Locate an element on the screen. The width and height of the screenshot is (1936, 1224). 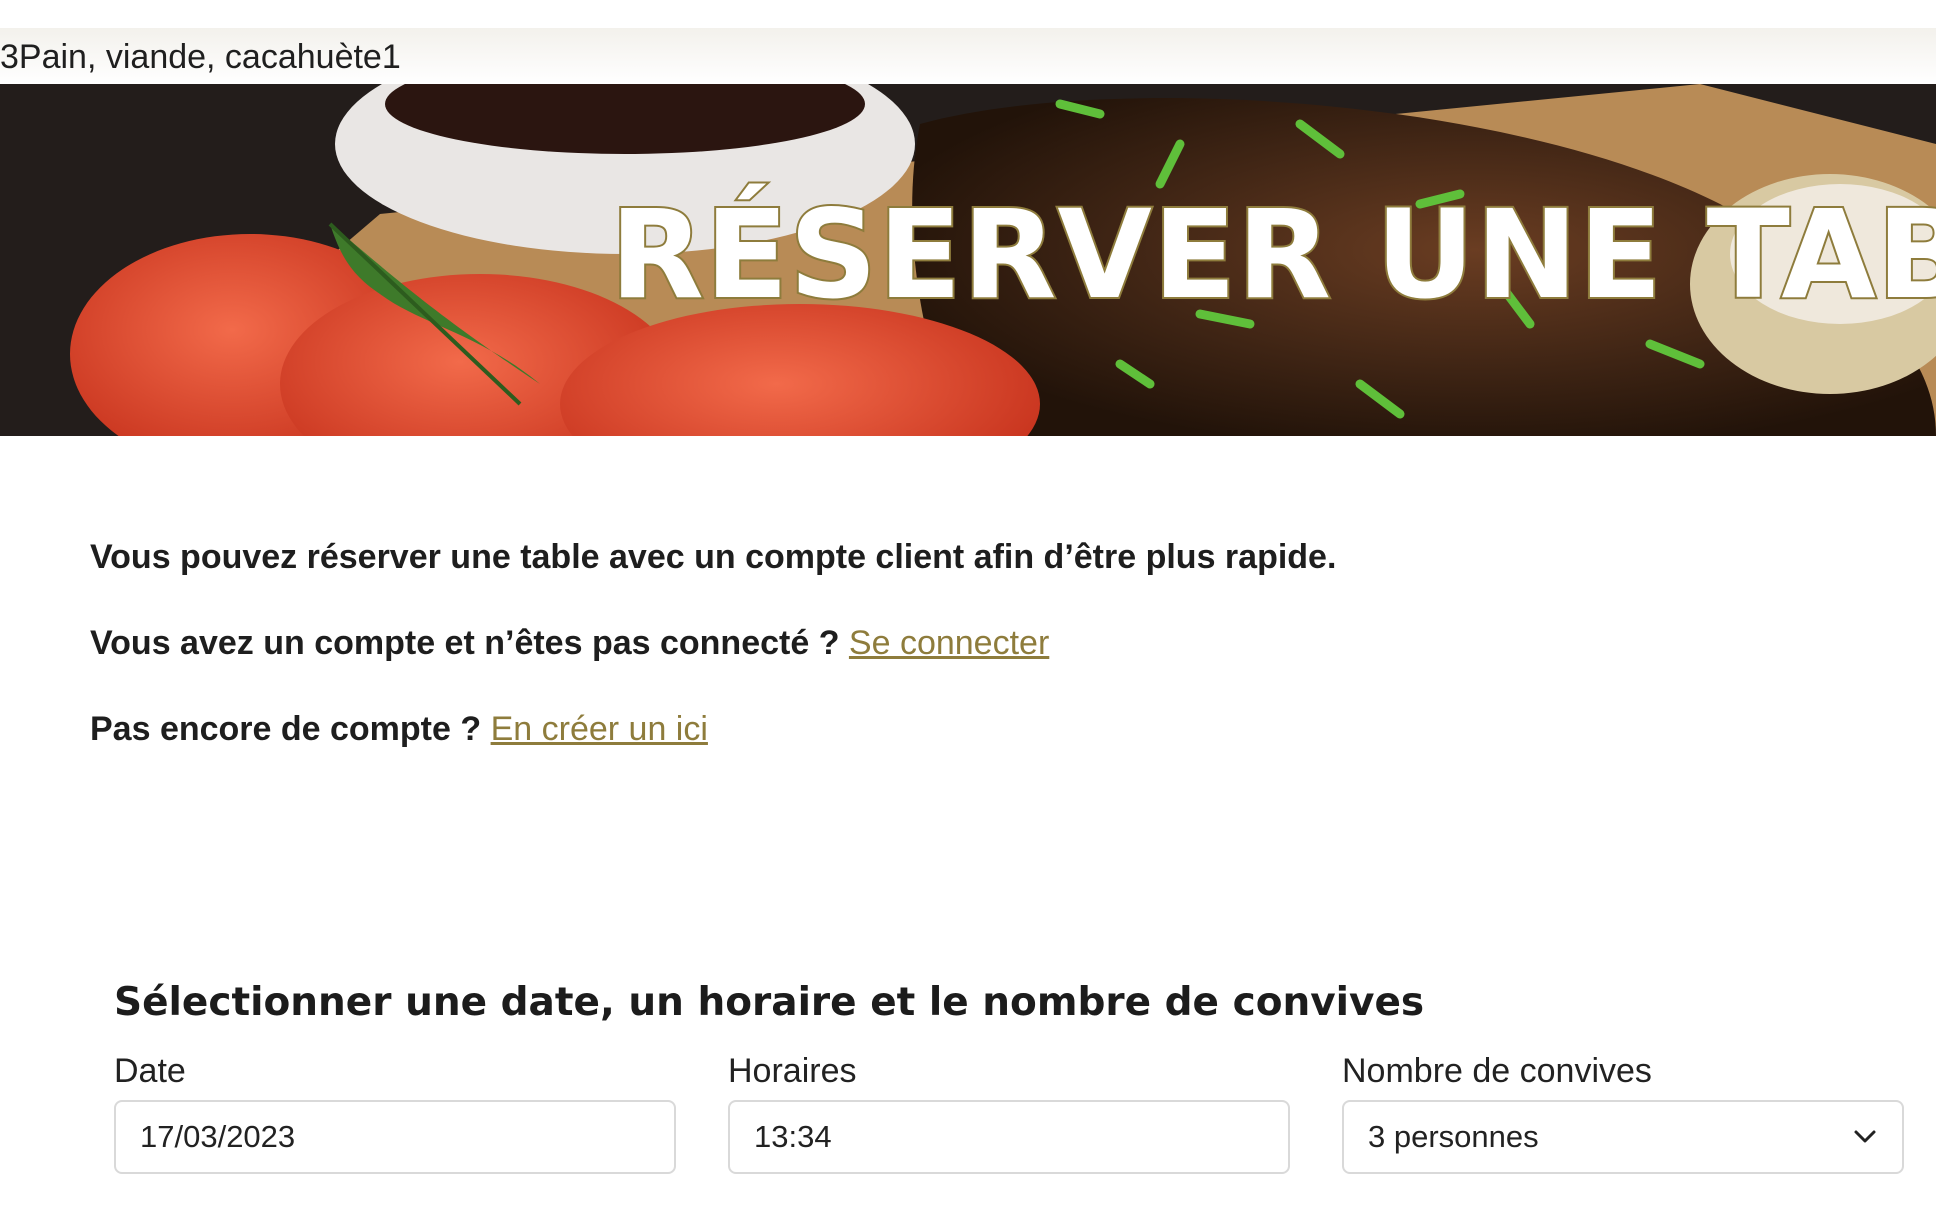
guests-select: 3 personnes is located at coordinates (1623, 1137).